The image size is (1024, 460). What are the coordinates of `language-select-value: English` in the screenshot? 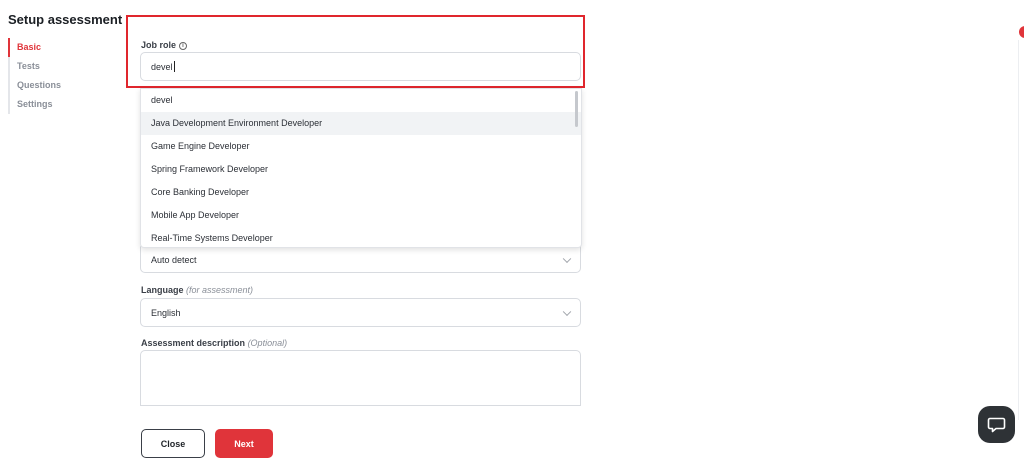 It's located at (166, 312).